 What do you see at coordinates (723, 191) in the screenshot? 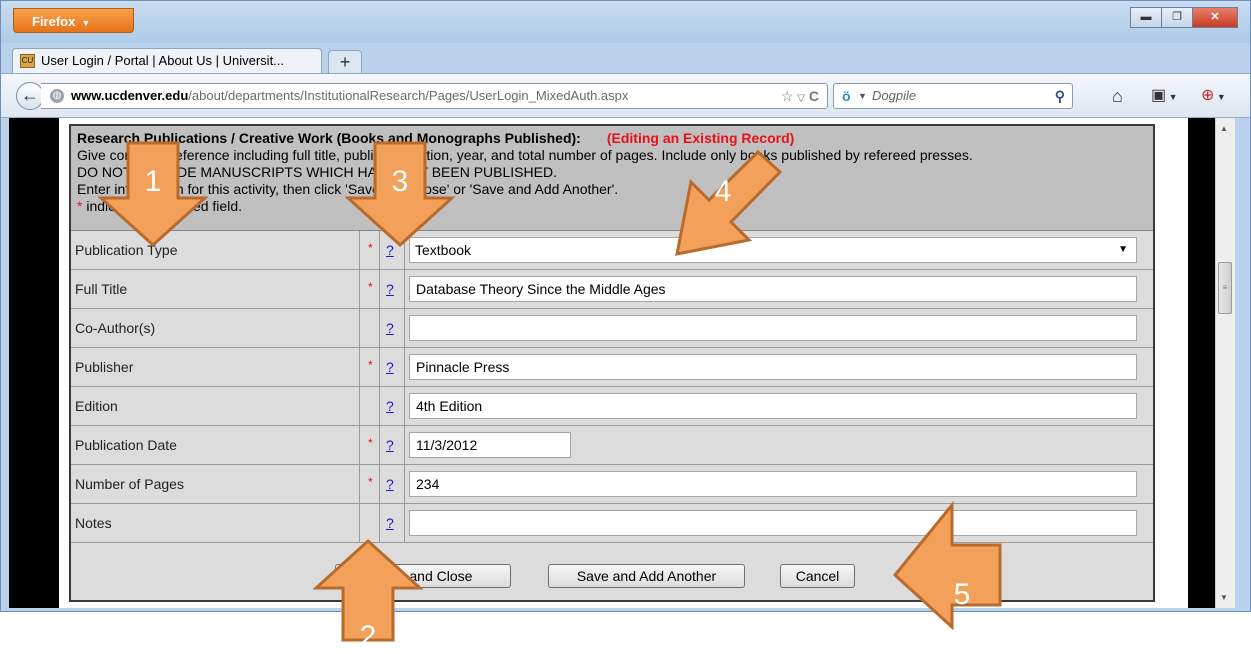
I see `callout-number: 4` at bounding box center [723, 191].